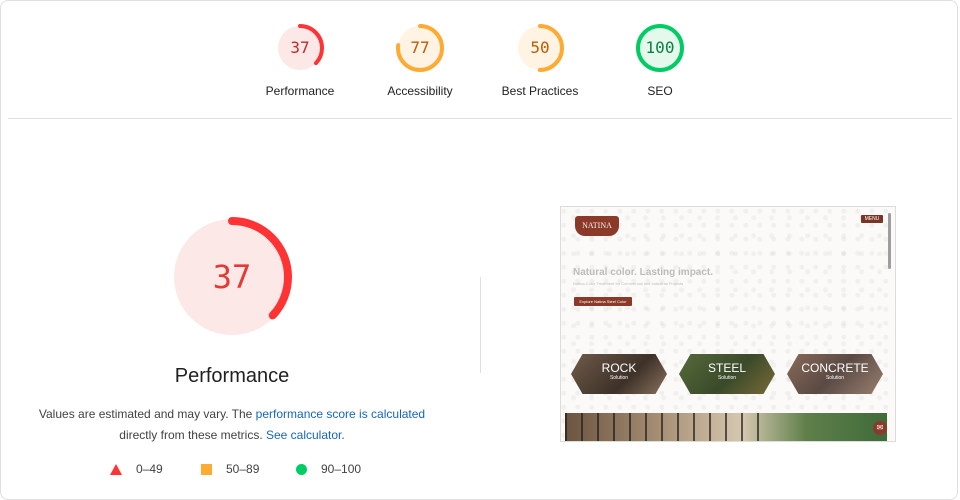 This screenshot has height=500, width=960. Describe the element at coordinates (540, 47) in the screenshot. I see `gauge-score: 50` at that location.